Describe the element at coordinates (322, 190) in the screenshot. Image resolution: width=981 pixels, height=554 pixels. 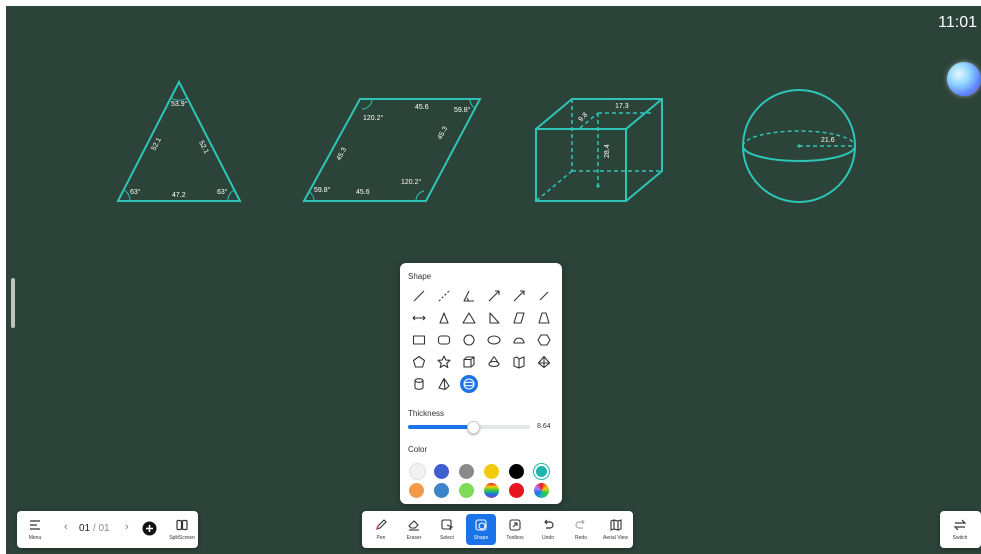
I see `parallelogram-angle-bottom-left: 59.8°` at that location.